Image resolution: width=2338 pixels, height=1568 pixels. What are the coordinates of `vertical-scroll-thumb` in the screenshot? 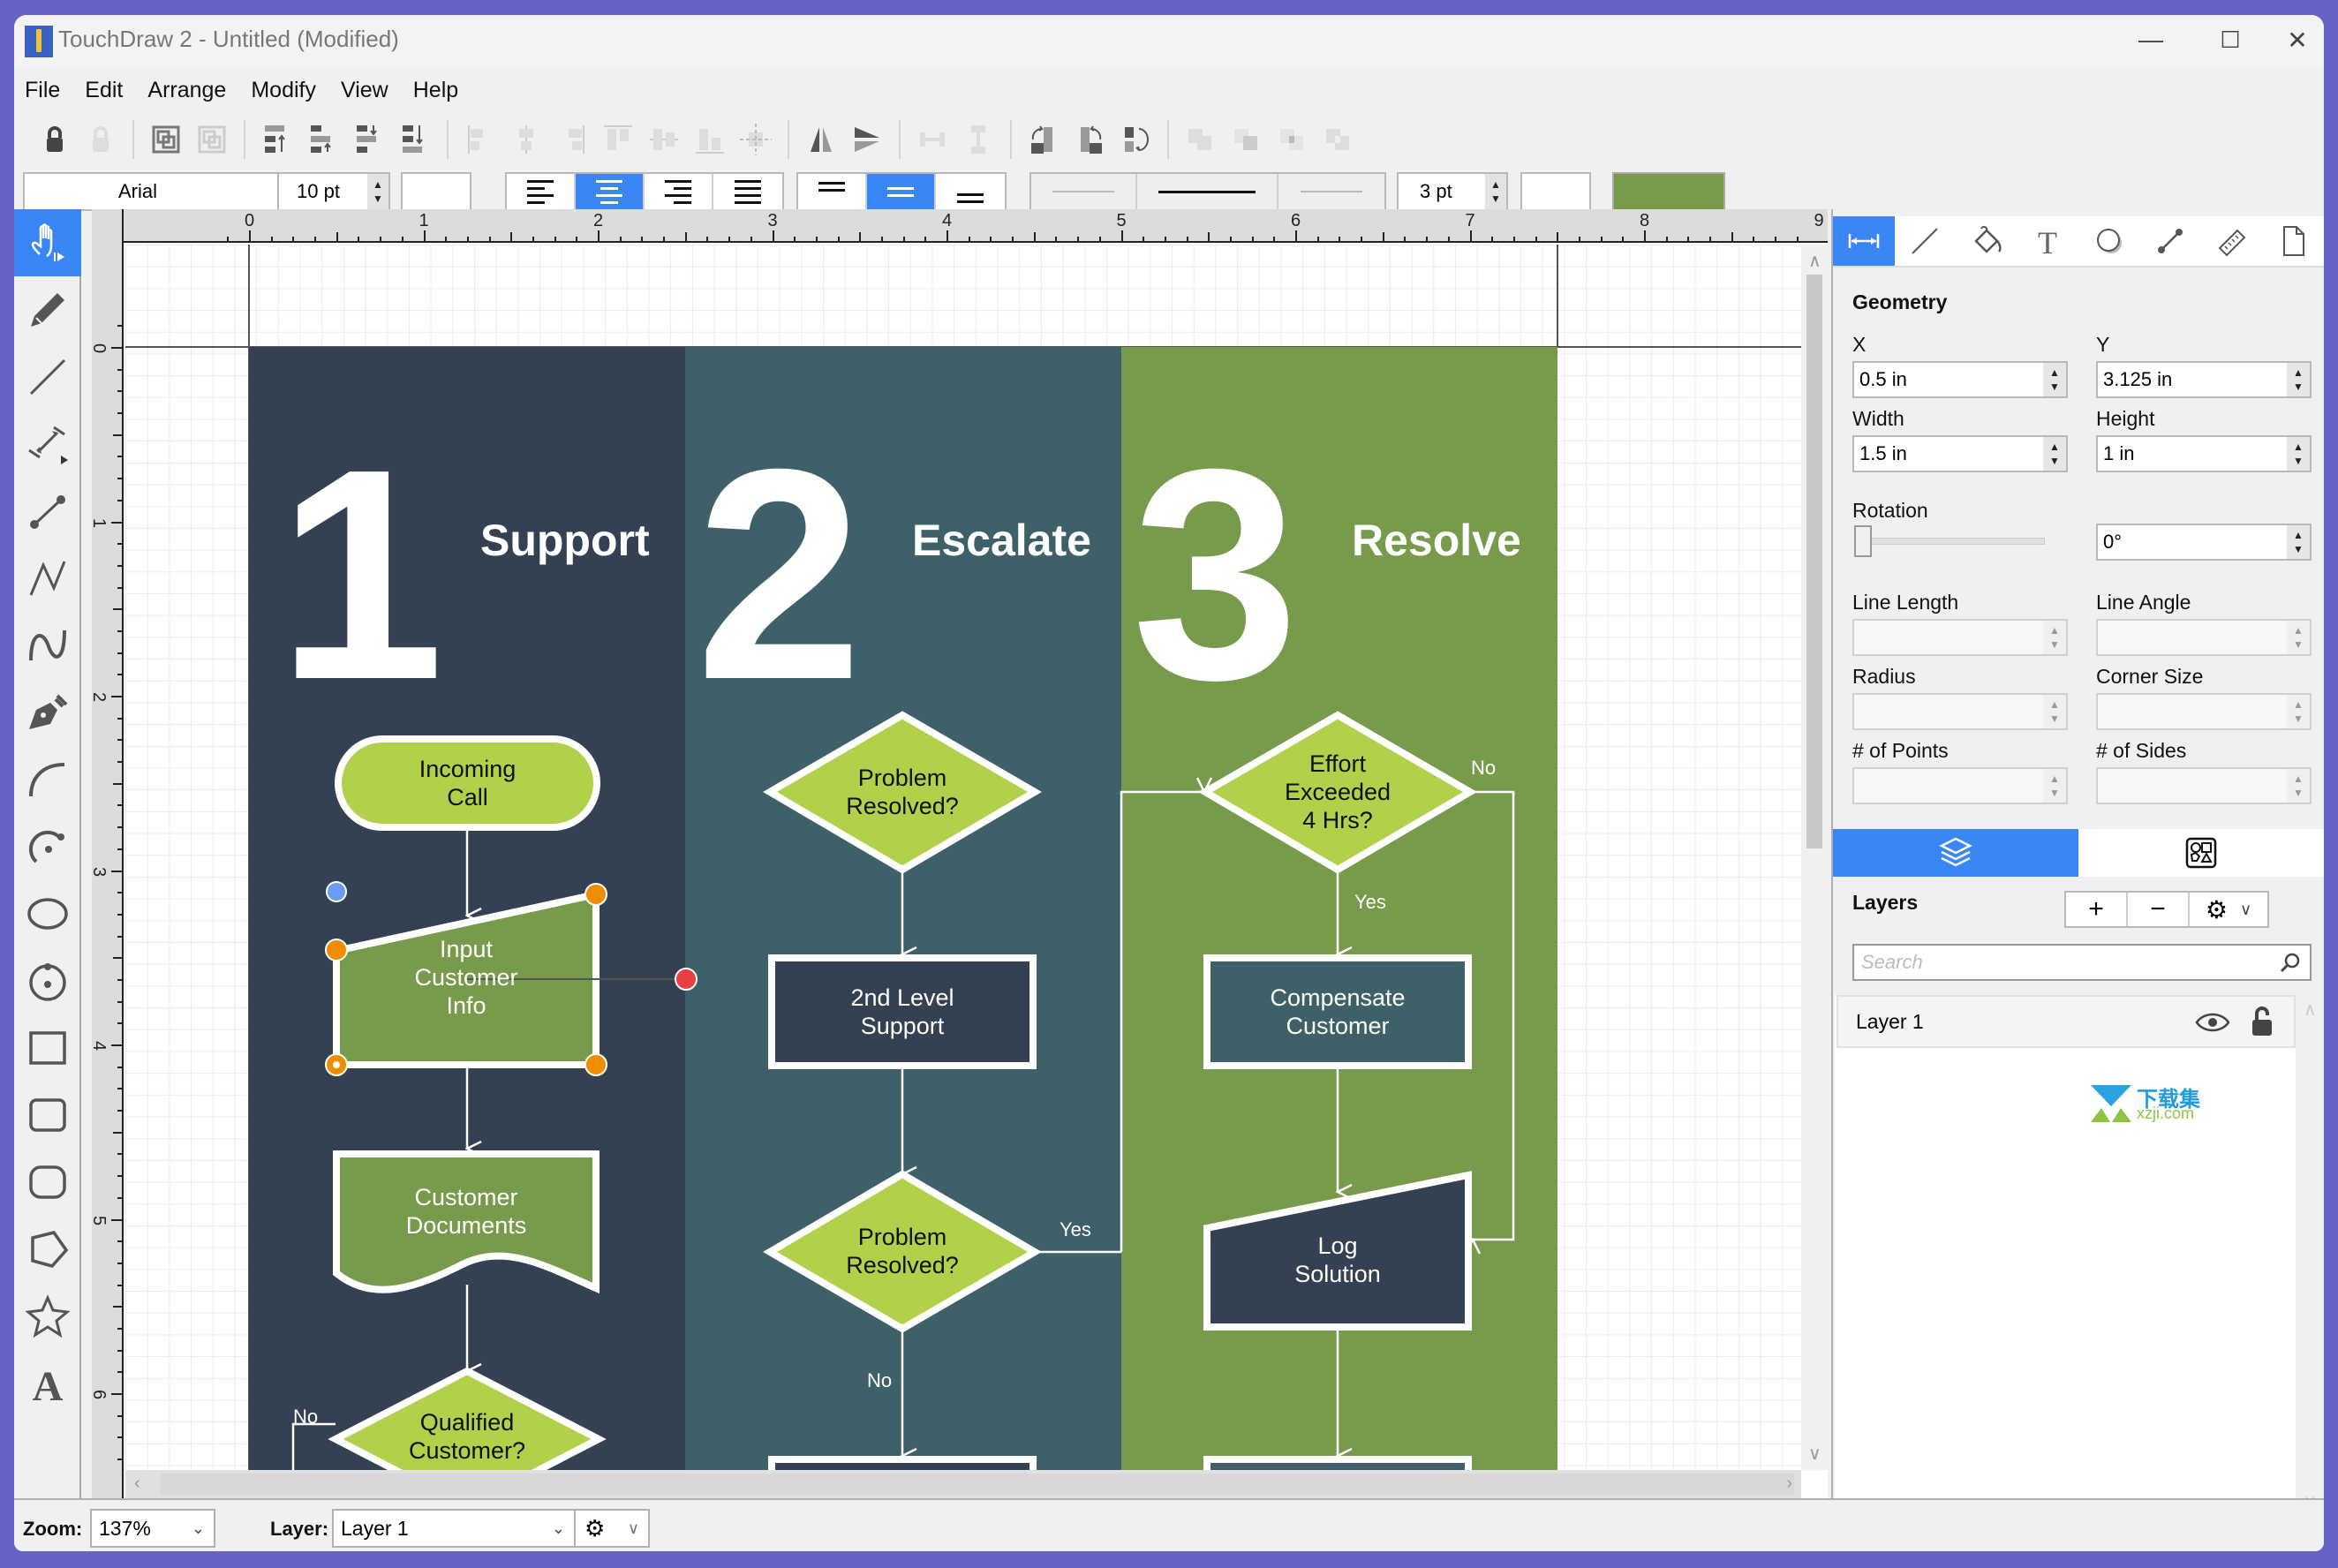 It's located at (1814, 561).